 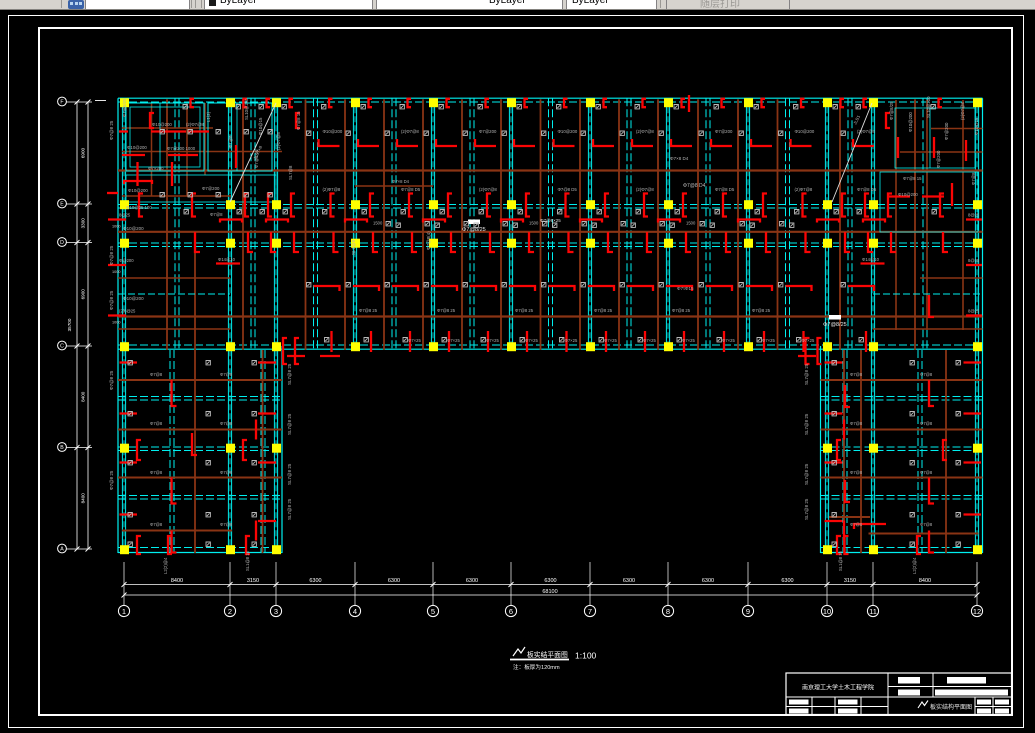 I want to click on svg-text: 6, so click(x=511, y=611).